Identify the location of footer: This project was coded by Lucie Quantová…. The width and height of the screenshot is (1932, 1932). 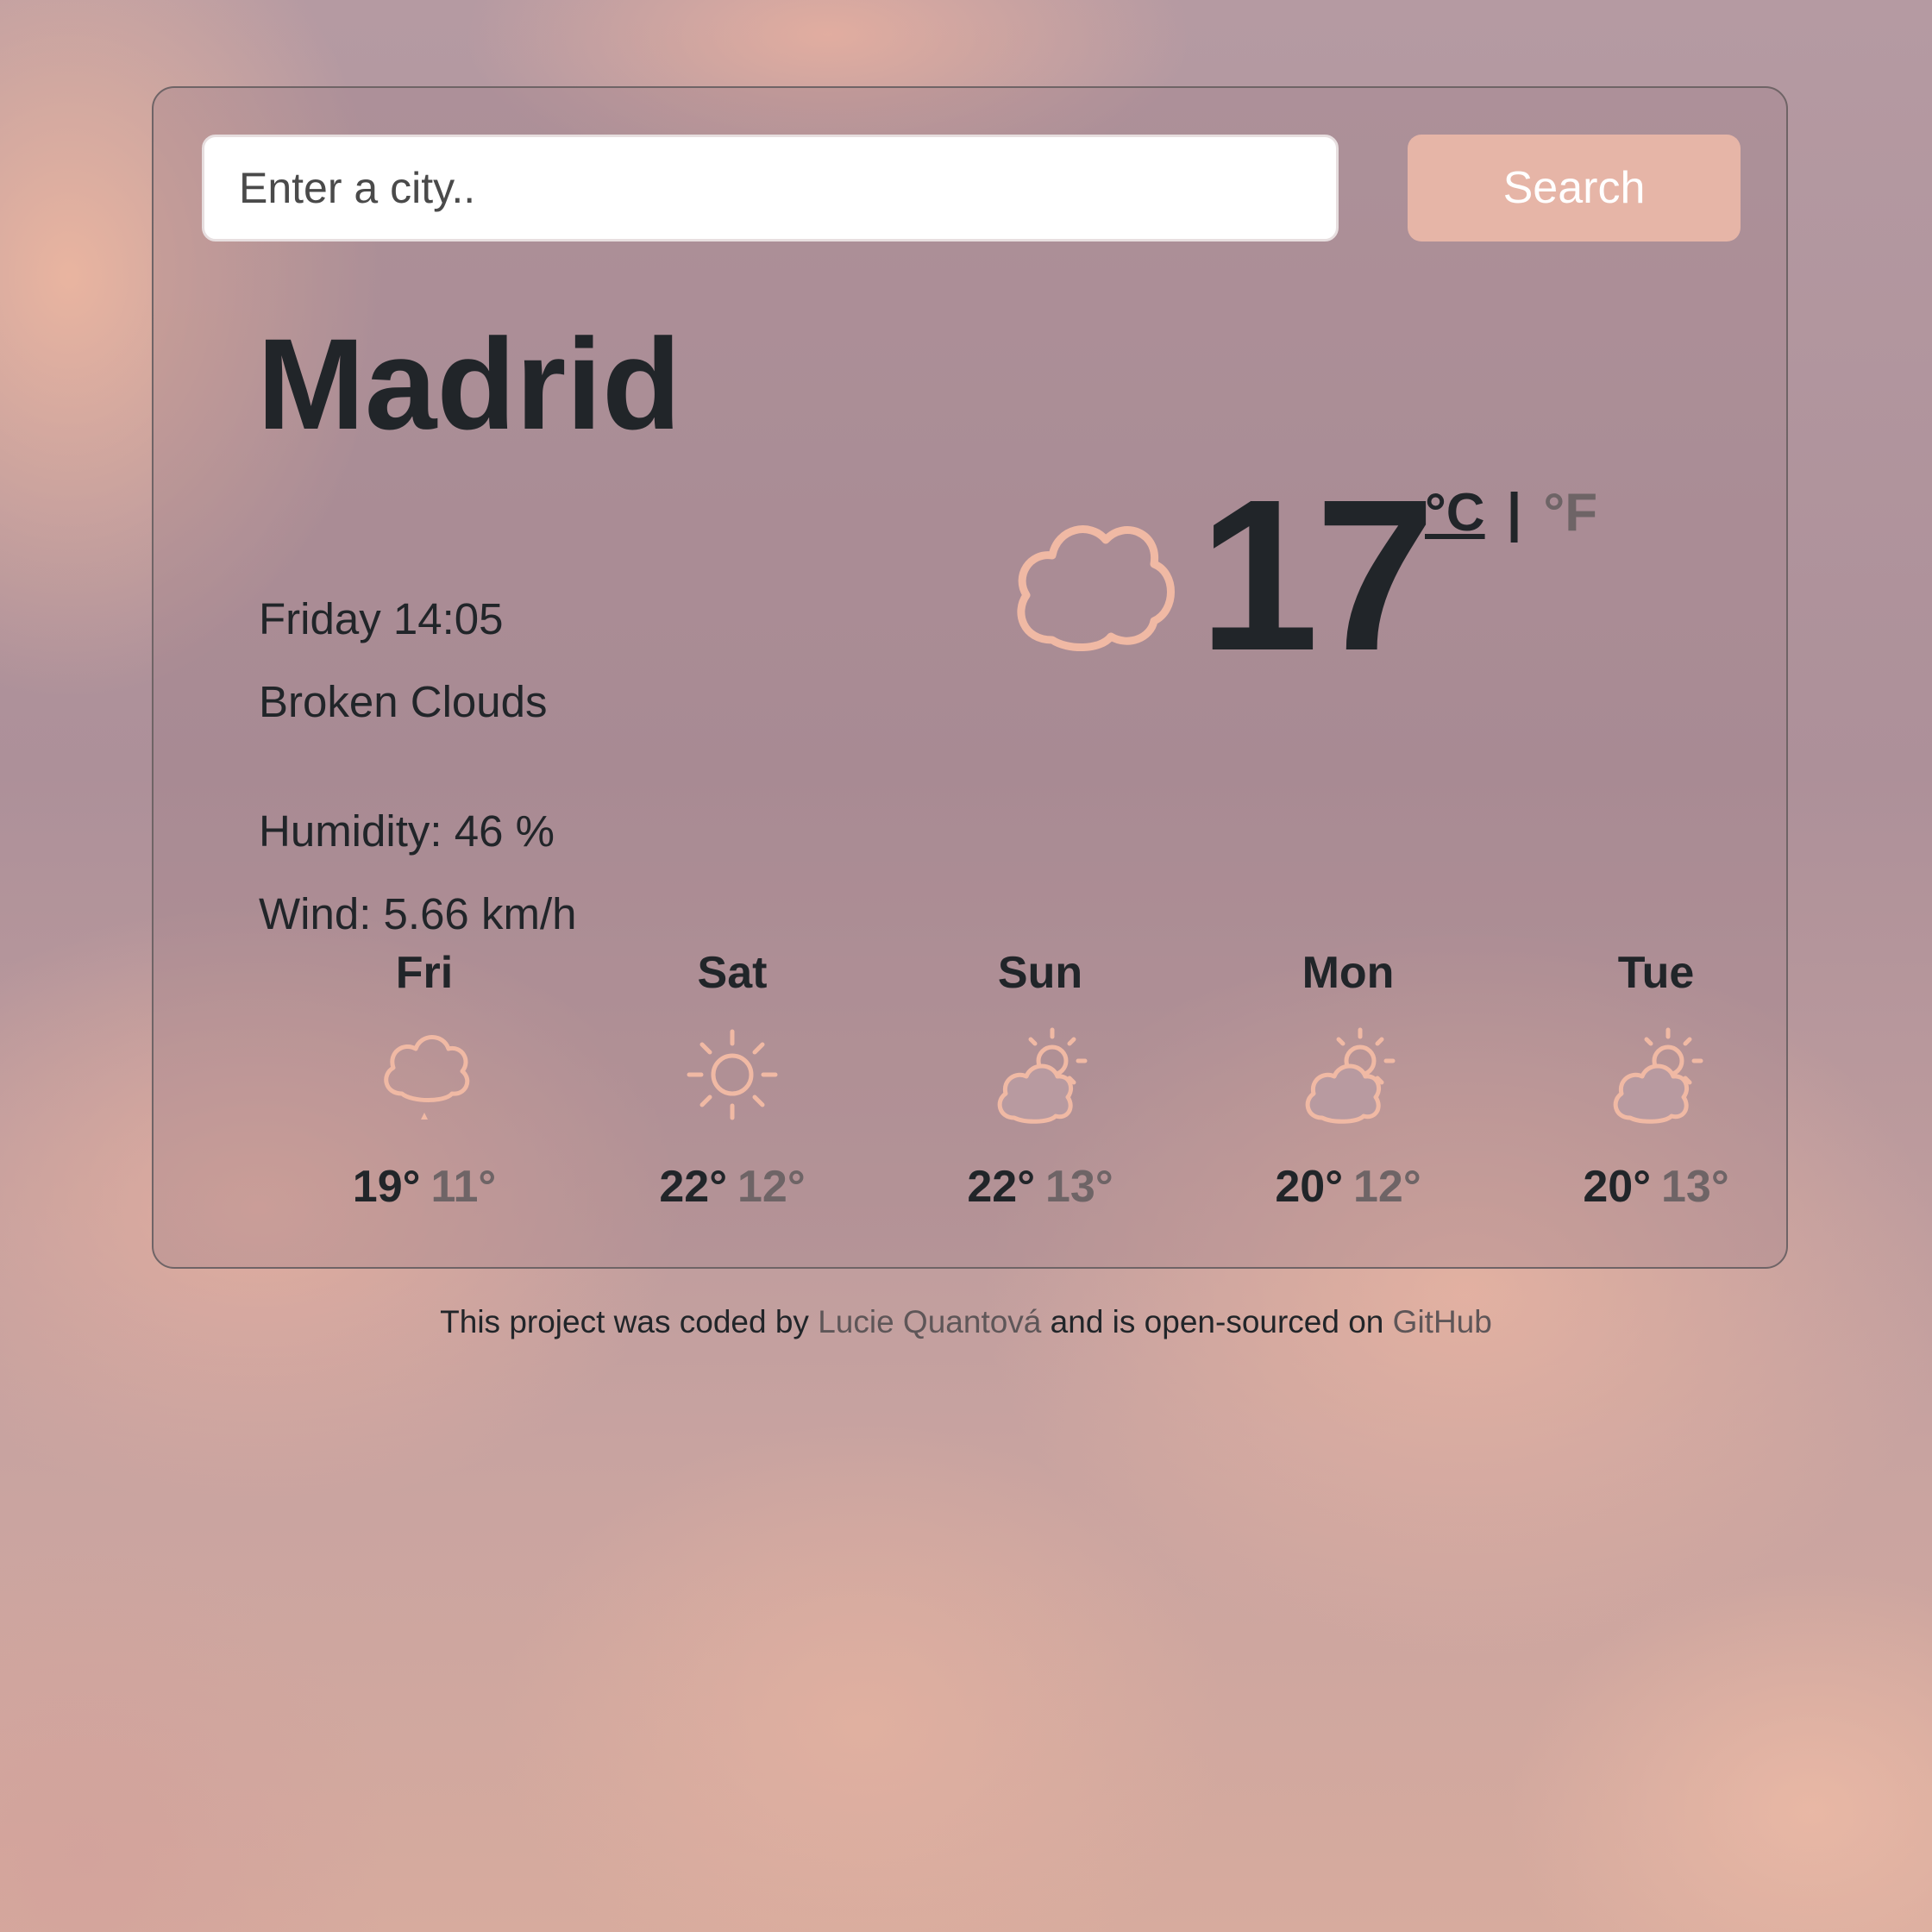
(966, 1322).